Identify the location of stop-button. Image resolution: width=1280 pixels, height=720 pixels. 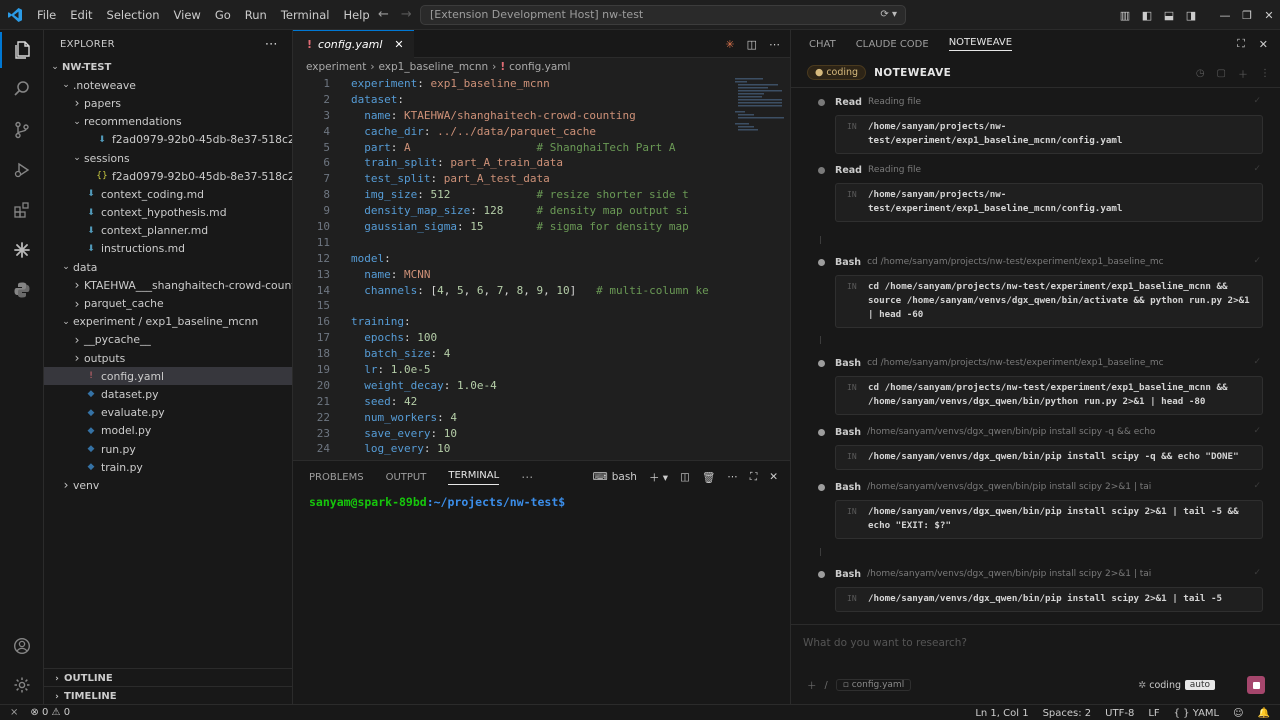
(1256, 685).